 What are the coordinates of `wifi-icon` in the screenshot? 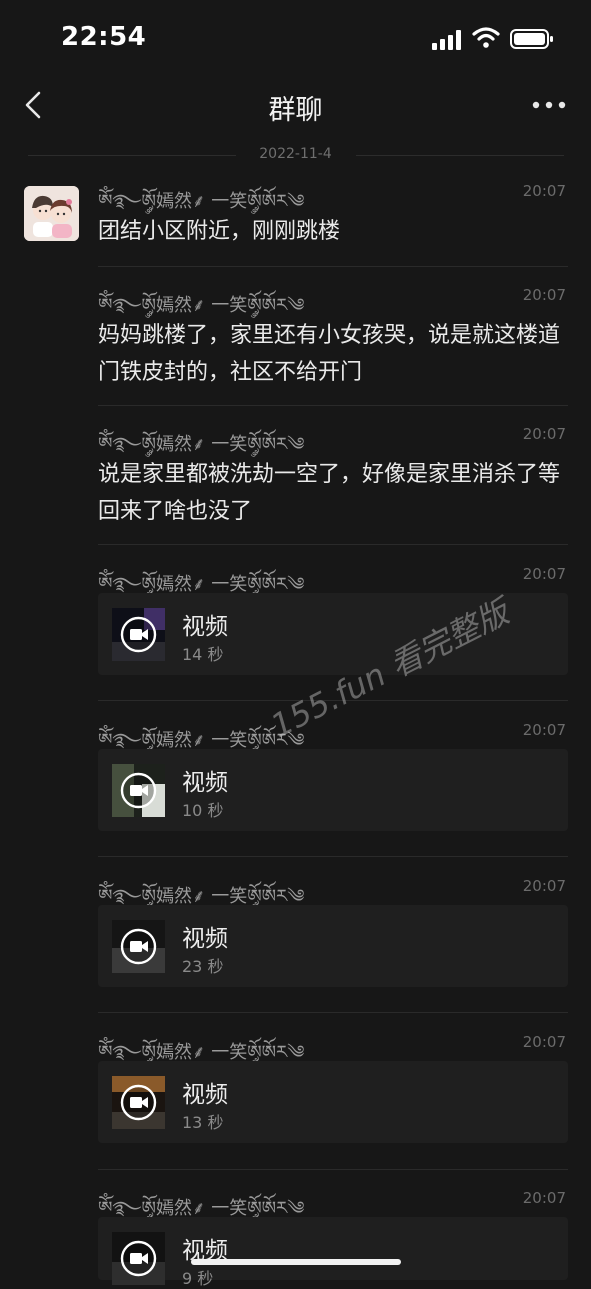 It's located at (486, 37).